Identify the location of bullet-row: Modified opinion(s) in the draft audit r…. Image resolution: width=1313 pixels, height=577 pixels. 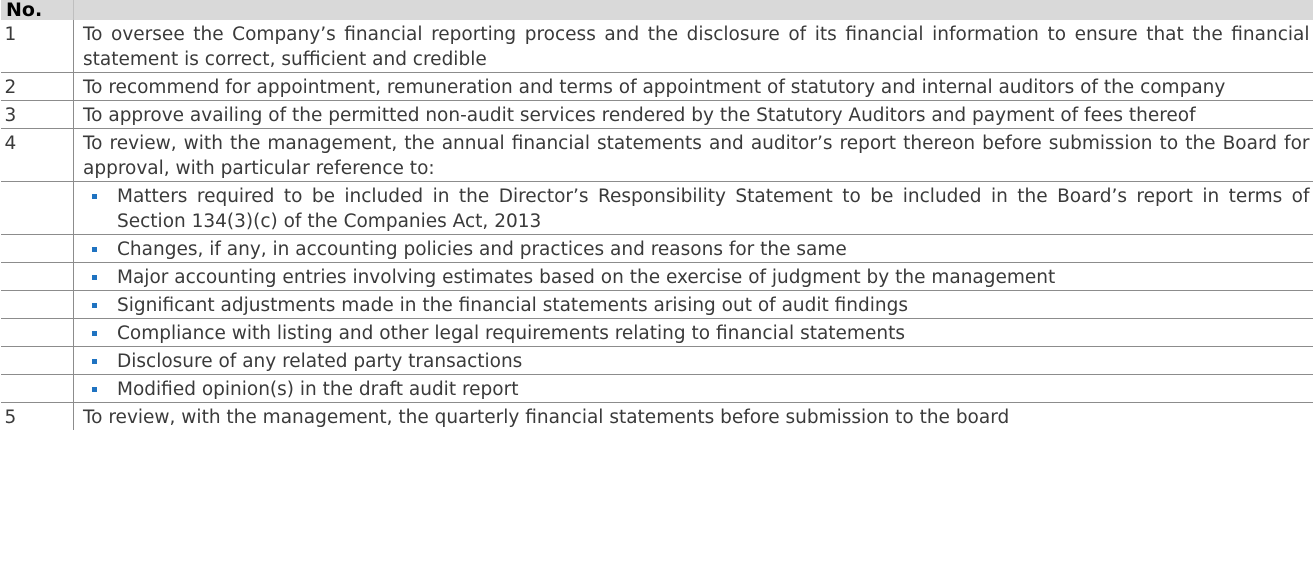
(656, 388).